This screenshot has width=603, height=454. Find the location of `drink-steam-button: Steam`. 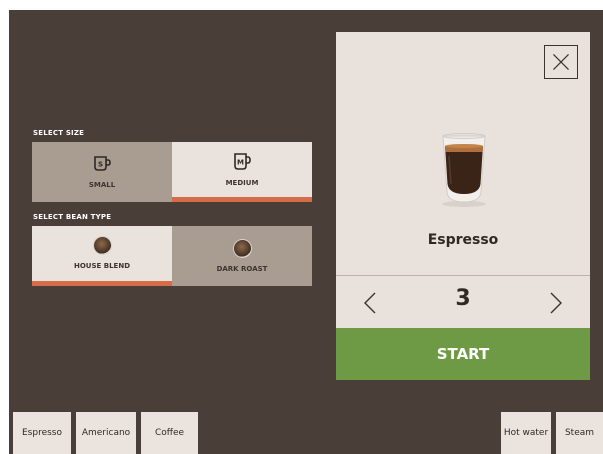

drink-steam-button: Steam is located at coordinates (579, 433).